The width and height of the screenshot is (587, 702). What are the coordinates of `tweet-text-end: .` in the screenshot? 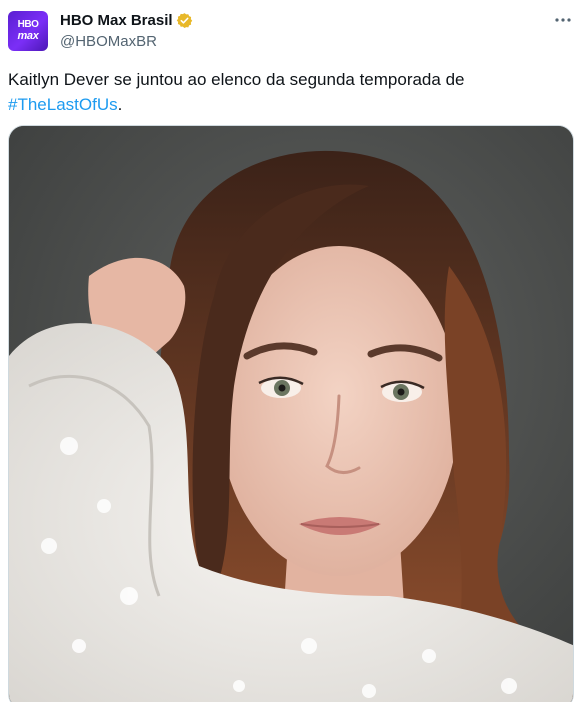 It's located at (120, 104).